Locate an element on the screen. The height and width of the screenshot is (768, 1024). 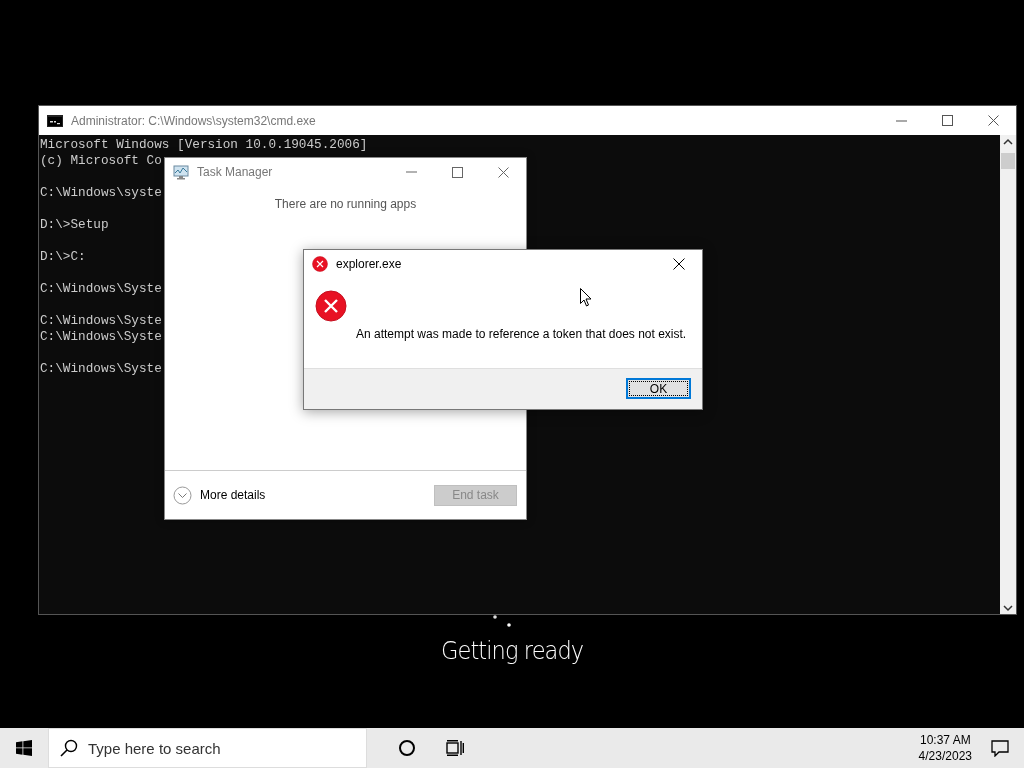
window-title: Task Manager is located at coordinates (235, 172).